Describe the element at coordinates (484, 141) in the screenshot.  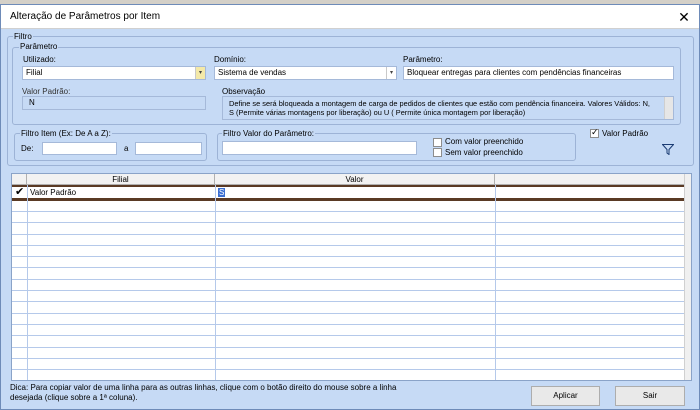
I see `com-valor-label: Com valor preenchido` at that location.